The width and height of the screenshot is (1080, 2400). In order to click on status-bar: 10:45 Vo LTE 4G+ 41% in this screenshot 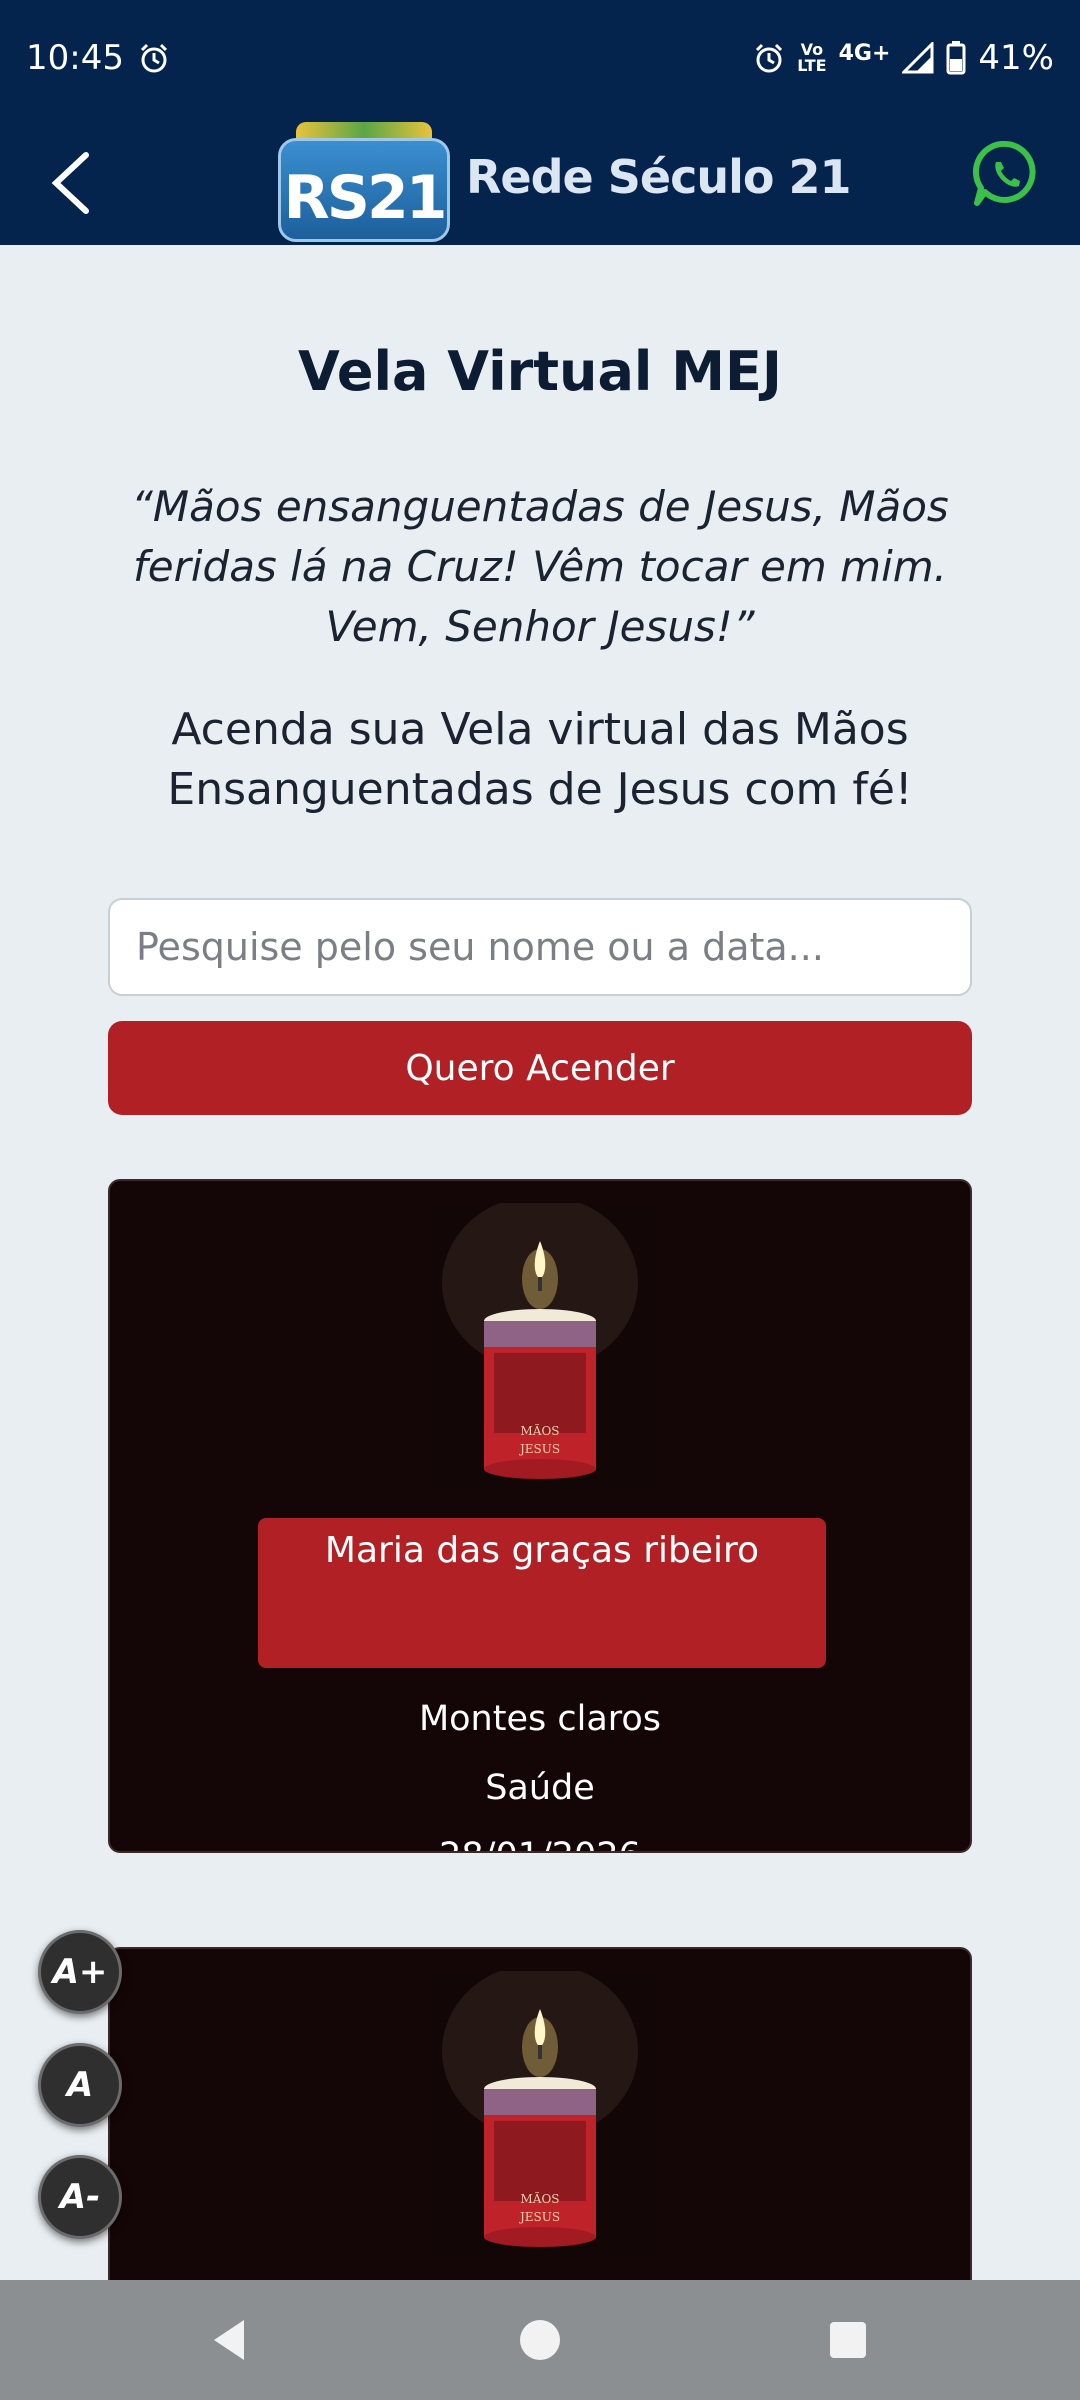, I will do `click(540, 62)`.